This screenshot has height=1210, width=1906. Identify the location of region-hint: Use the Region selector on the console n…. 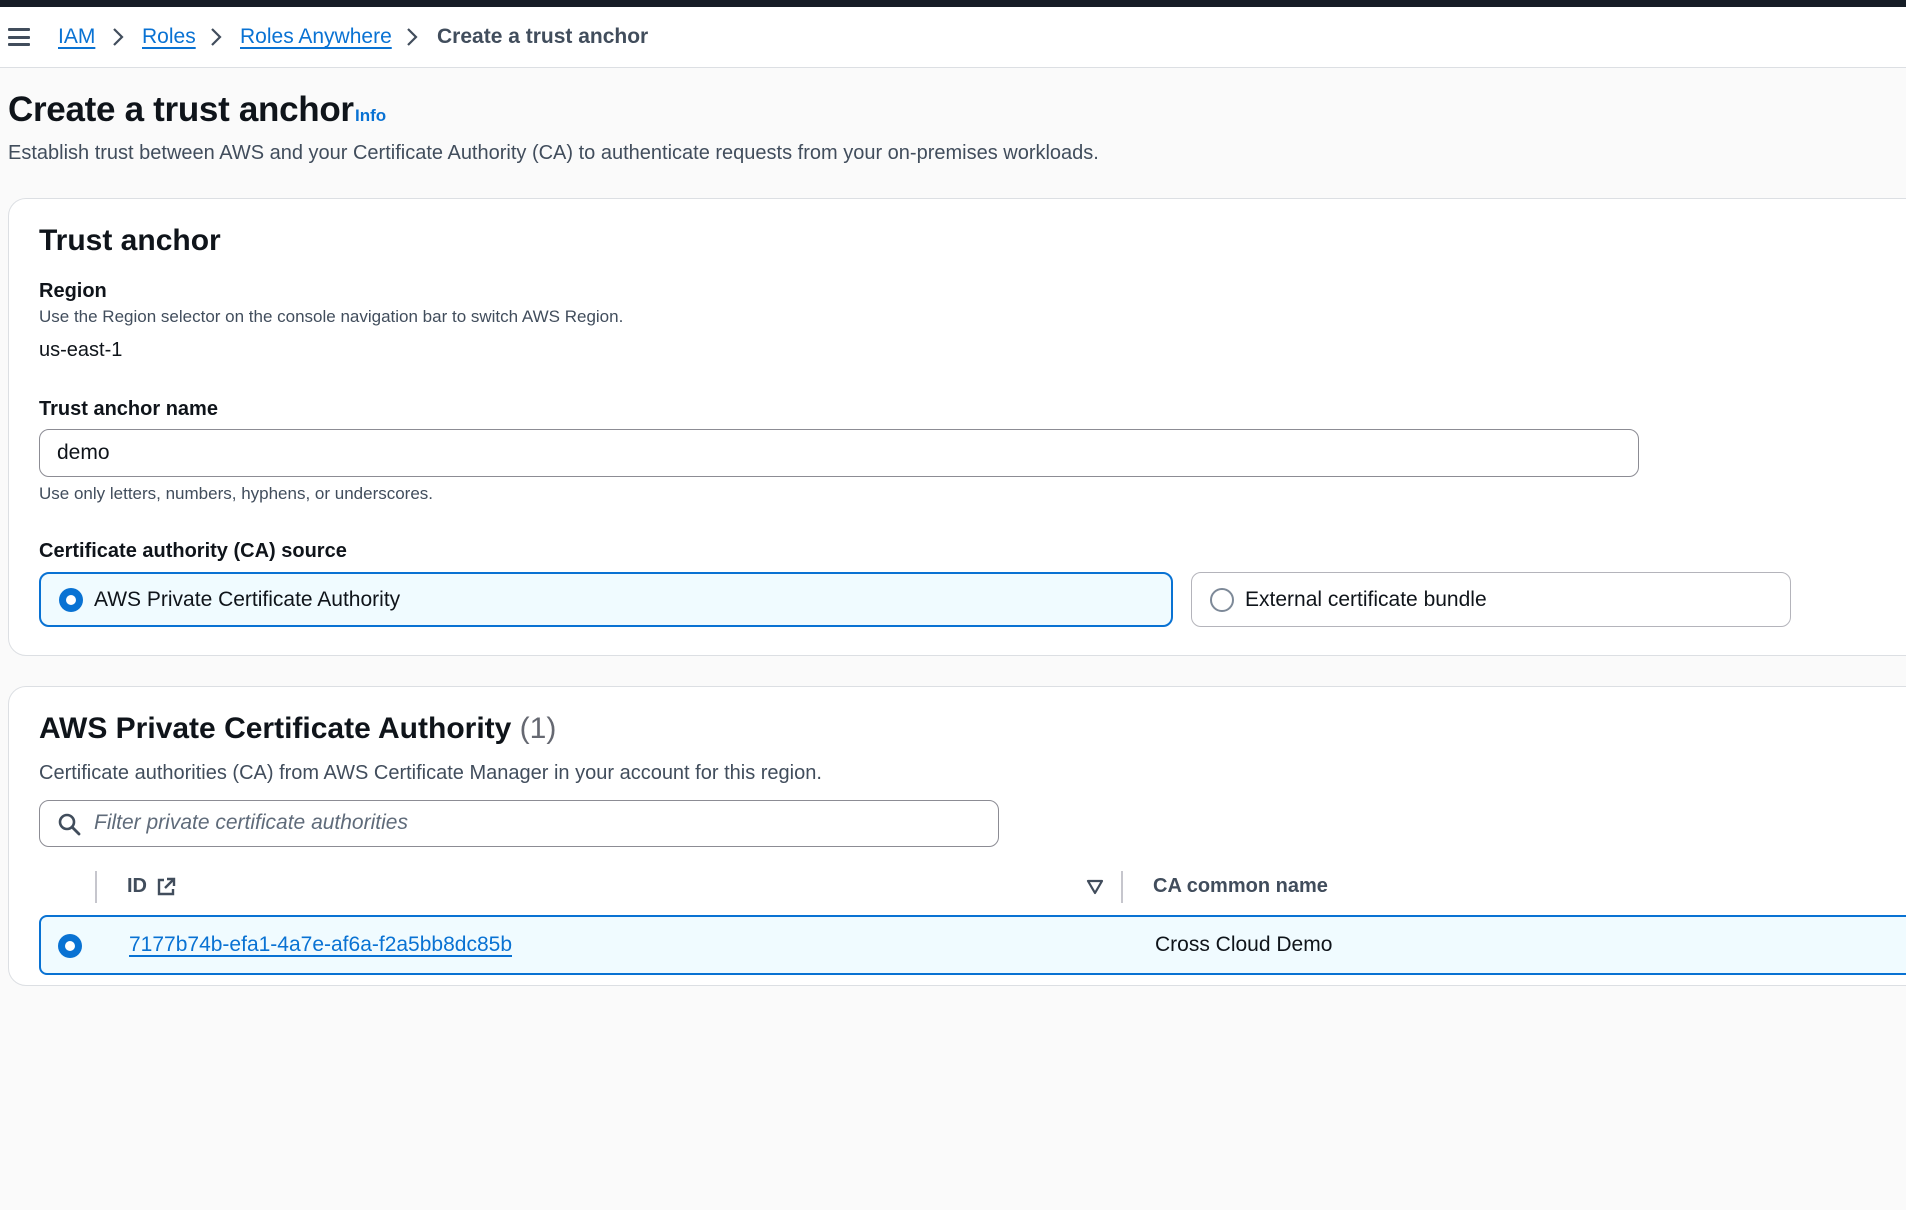
(331, 316).